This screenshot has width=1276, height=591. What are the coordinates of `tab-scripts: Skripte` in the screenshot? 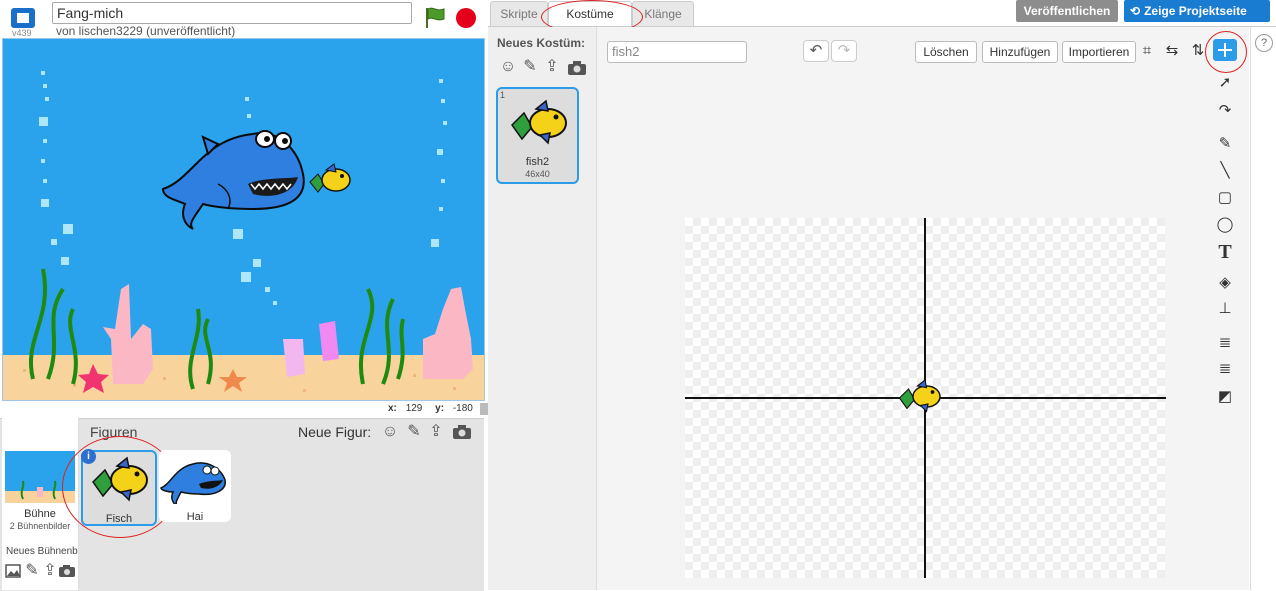 It's located at (519, 13).